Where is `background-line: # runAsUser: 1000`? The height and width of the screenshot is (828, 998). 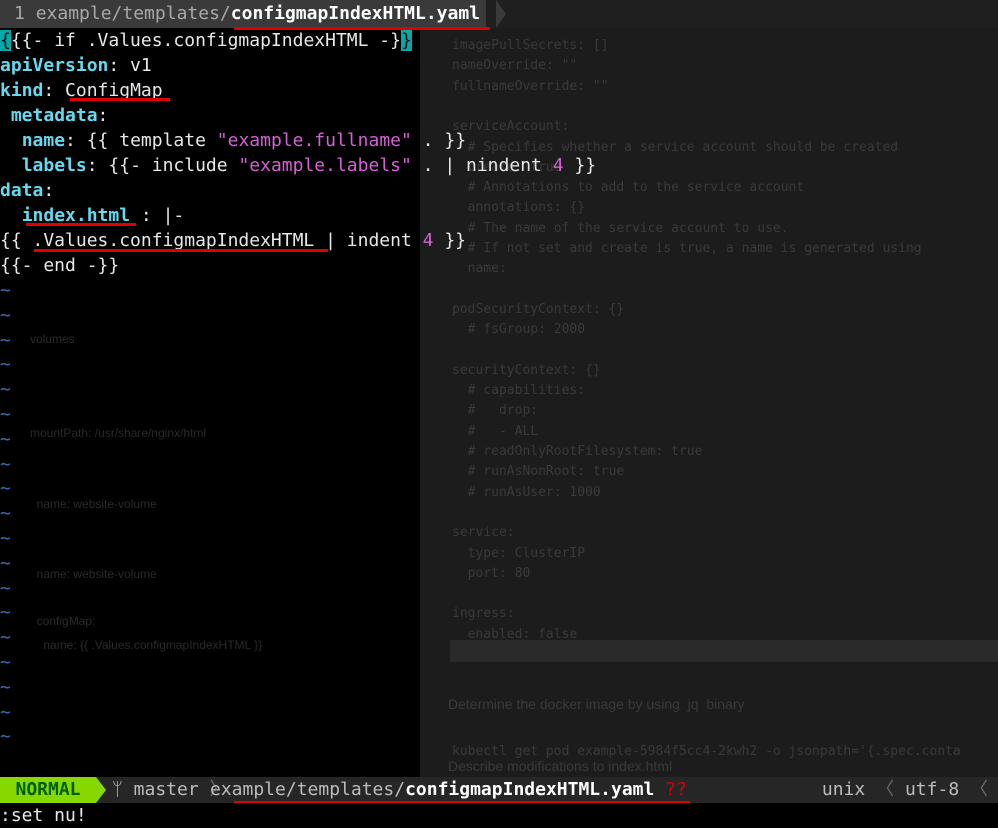 background-line: # runAsUser: 1000 is located at coordinates (526, 492).